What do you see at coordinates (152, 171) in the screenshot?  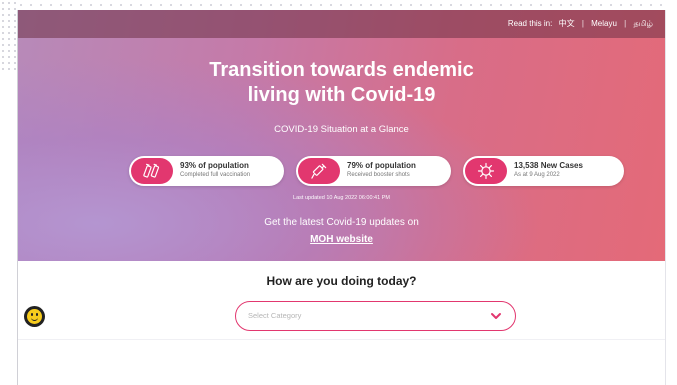 I see `vaccine-vials-icon` at bounding box center [152, 171].